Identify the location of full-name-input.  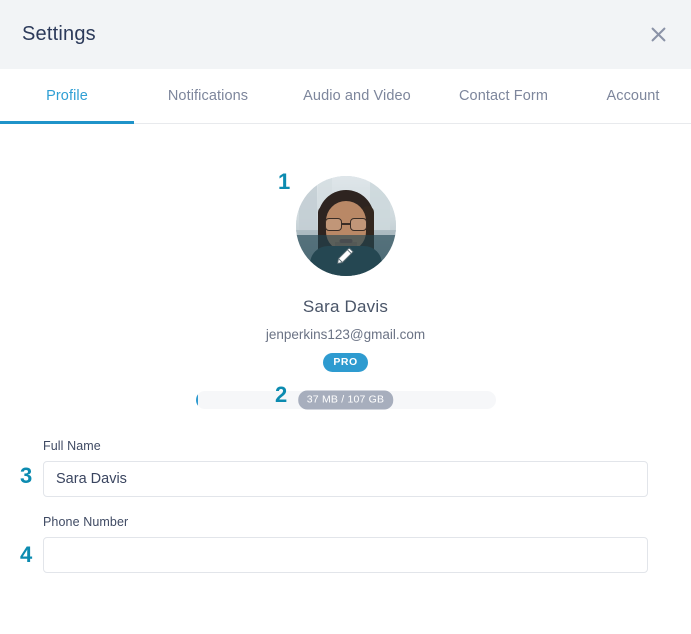
(345, 479).